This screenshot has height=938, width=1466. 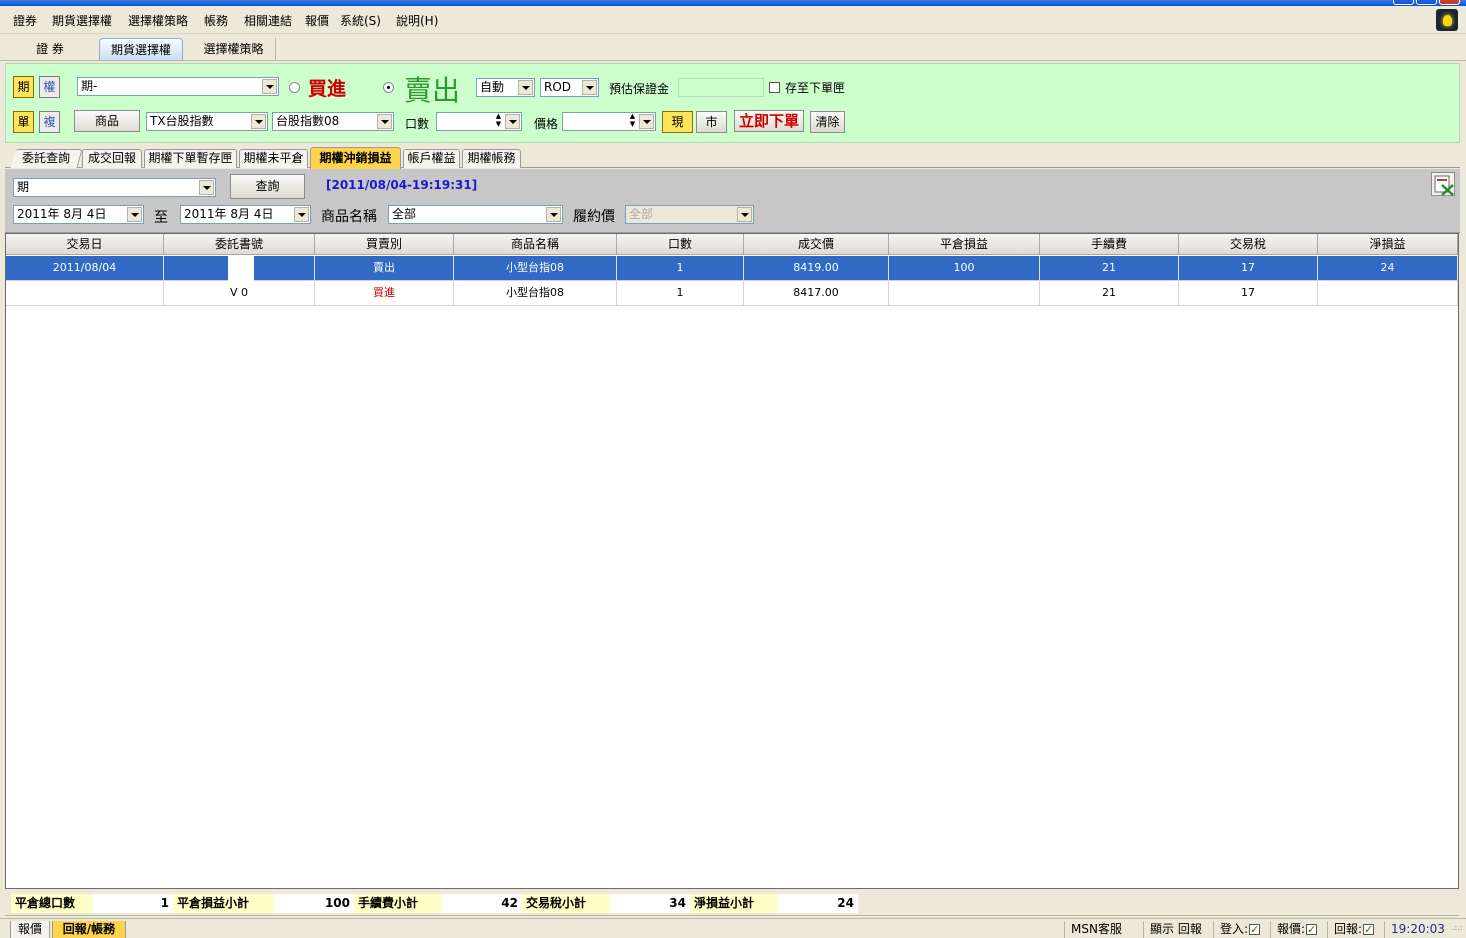 I want to click on price-input: ▲ ▼, so click(x=609, y=121).